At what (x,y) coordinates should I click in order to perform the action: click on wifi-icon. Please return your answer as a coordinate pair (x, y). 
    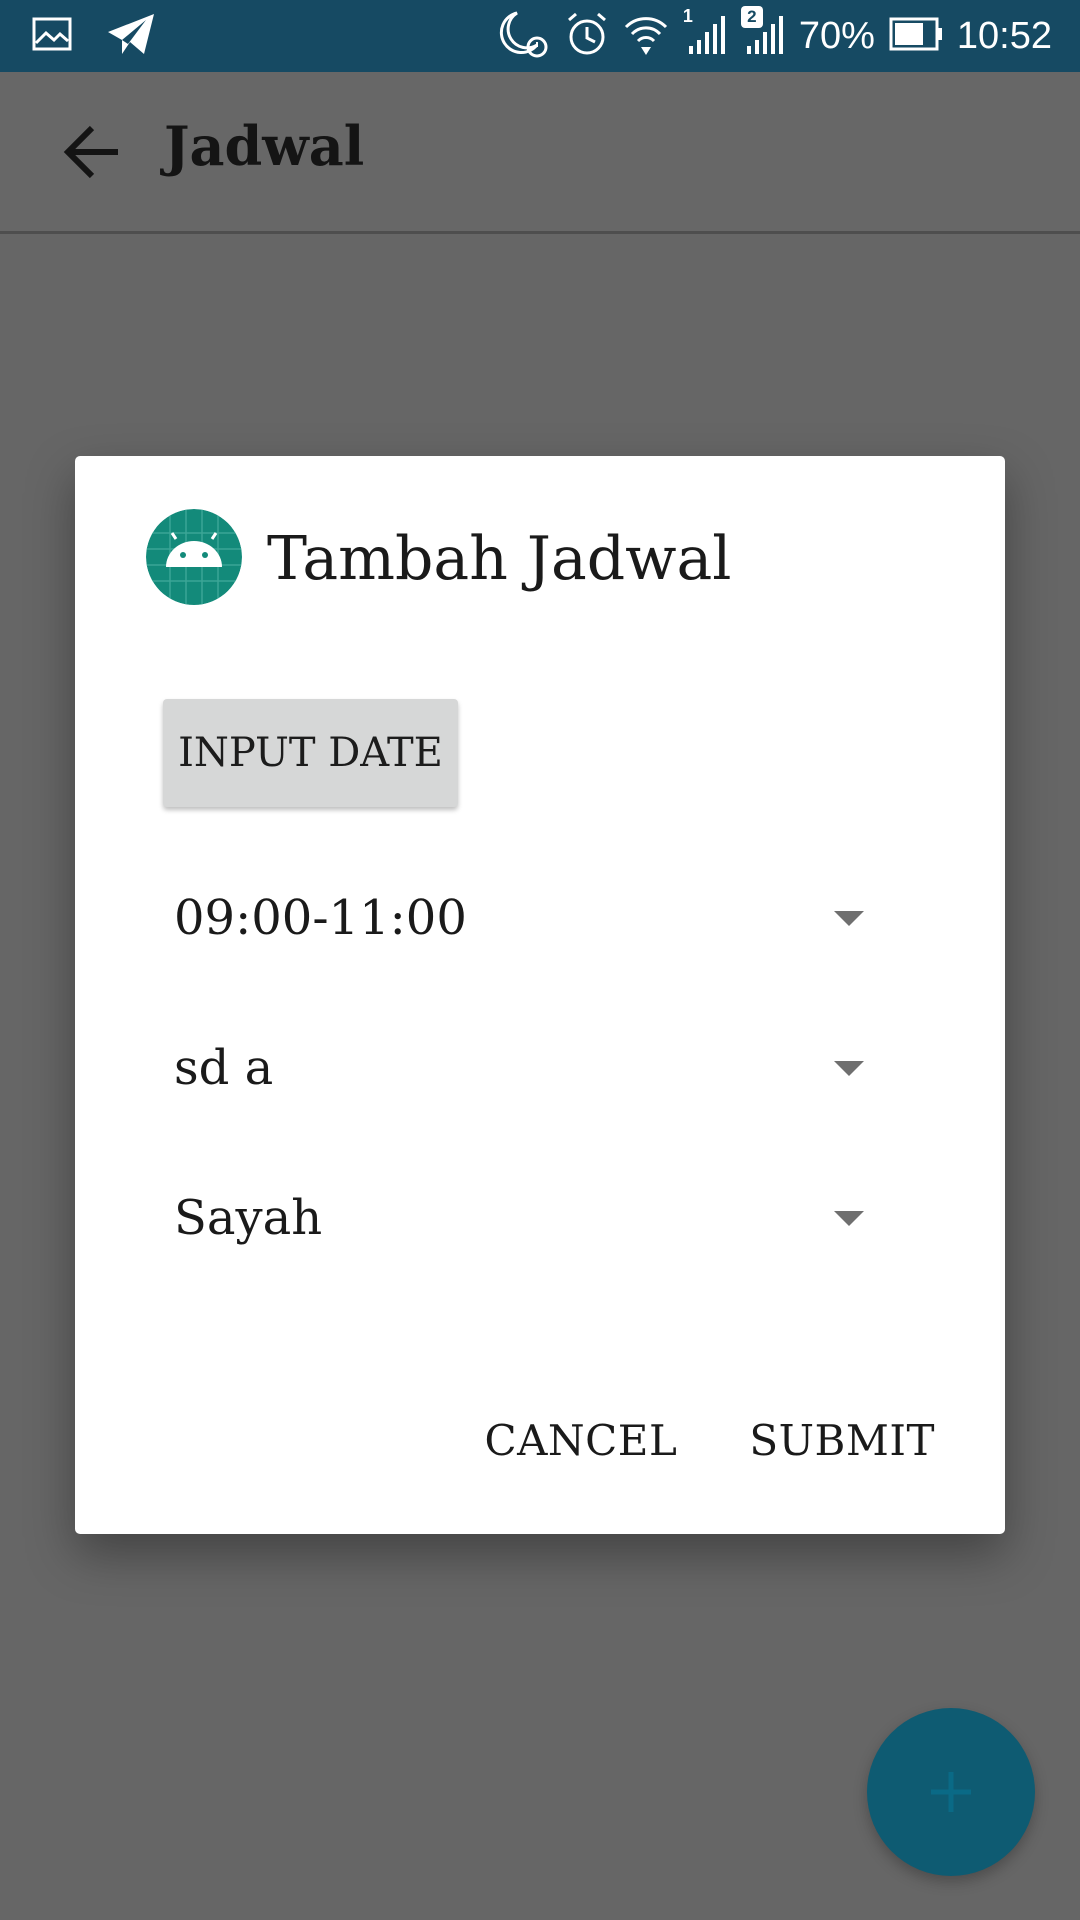
    Looking at the image, I should click on (646, 36).